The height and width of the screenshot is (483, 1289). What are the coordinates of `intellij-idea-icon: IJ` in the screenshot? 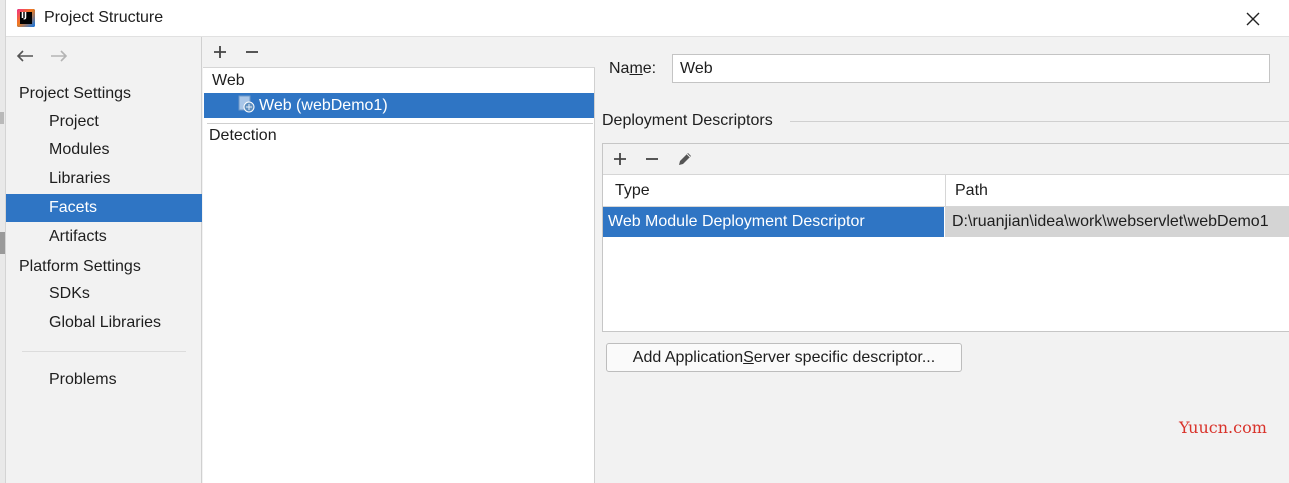 It's located at (26, 18).